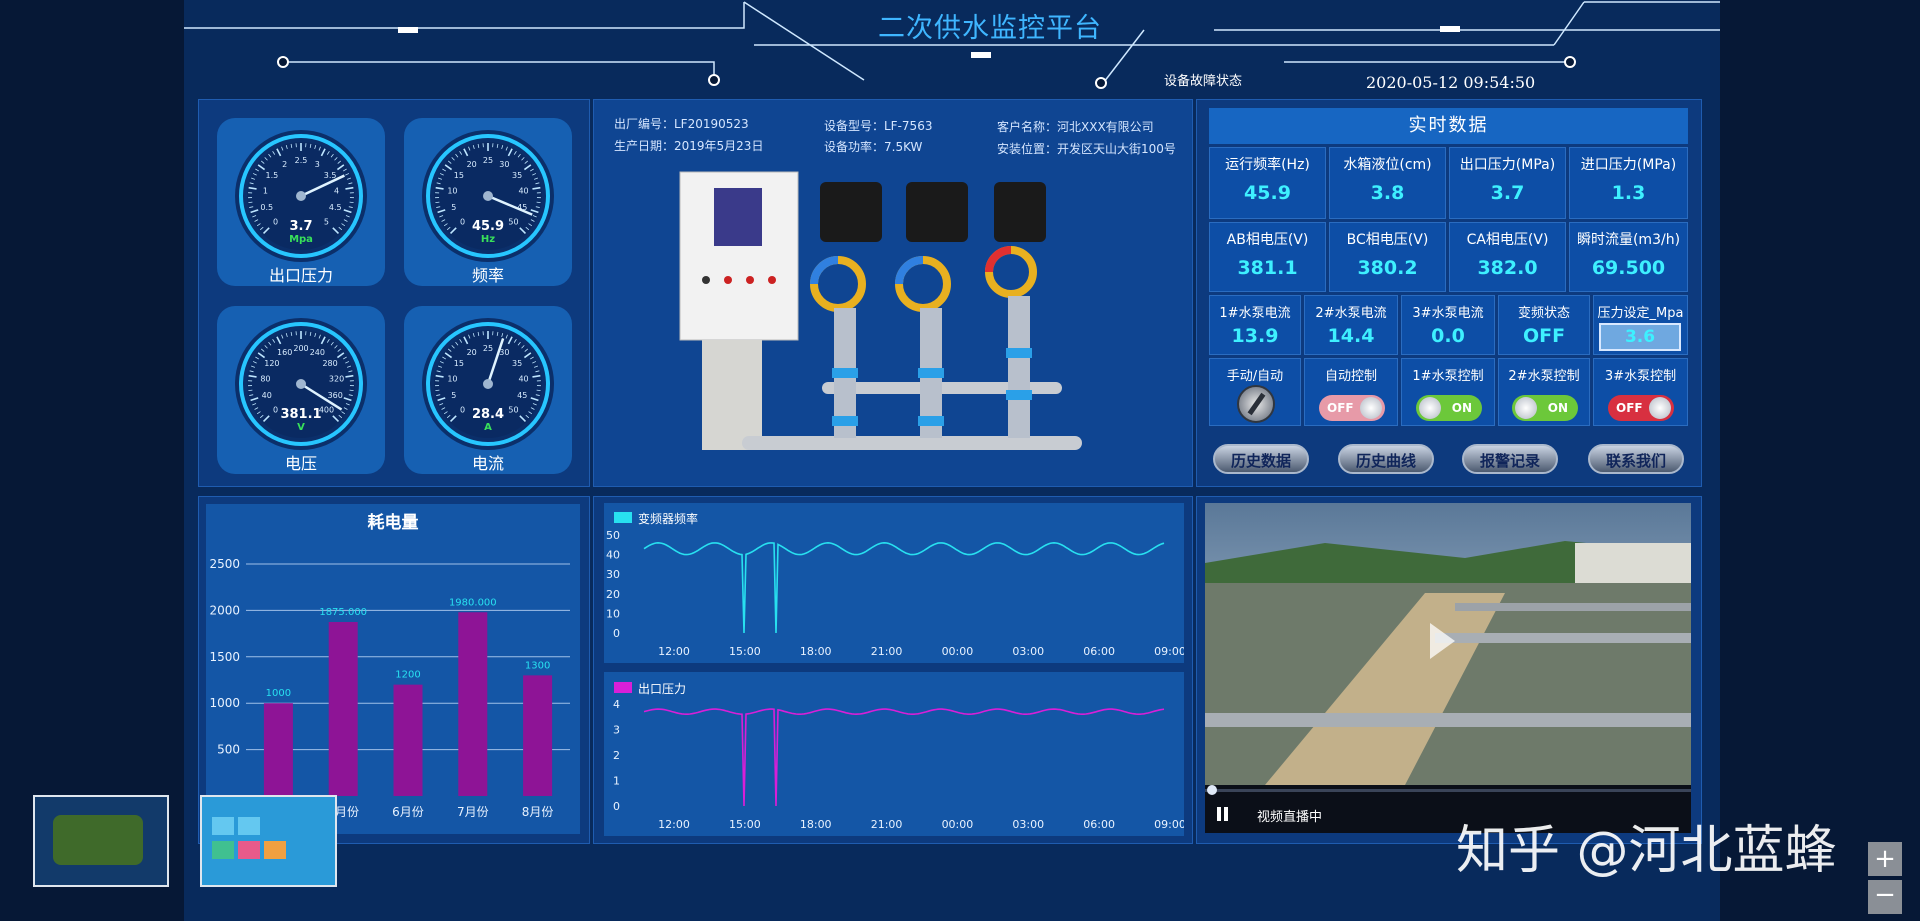 The image size is (1920, 921). Describe the element at coordinates (1212, 790) in the screenshot. I see `video-progress-handle` at that location.